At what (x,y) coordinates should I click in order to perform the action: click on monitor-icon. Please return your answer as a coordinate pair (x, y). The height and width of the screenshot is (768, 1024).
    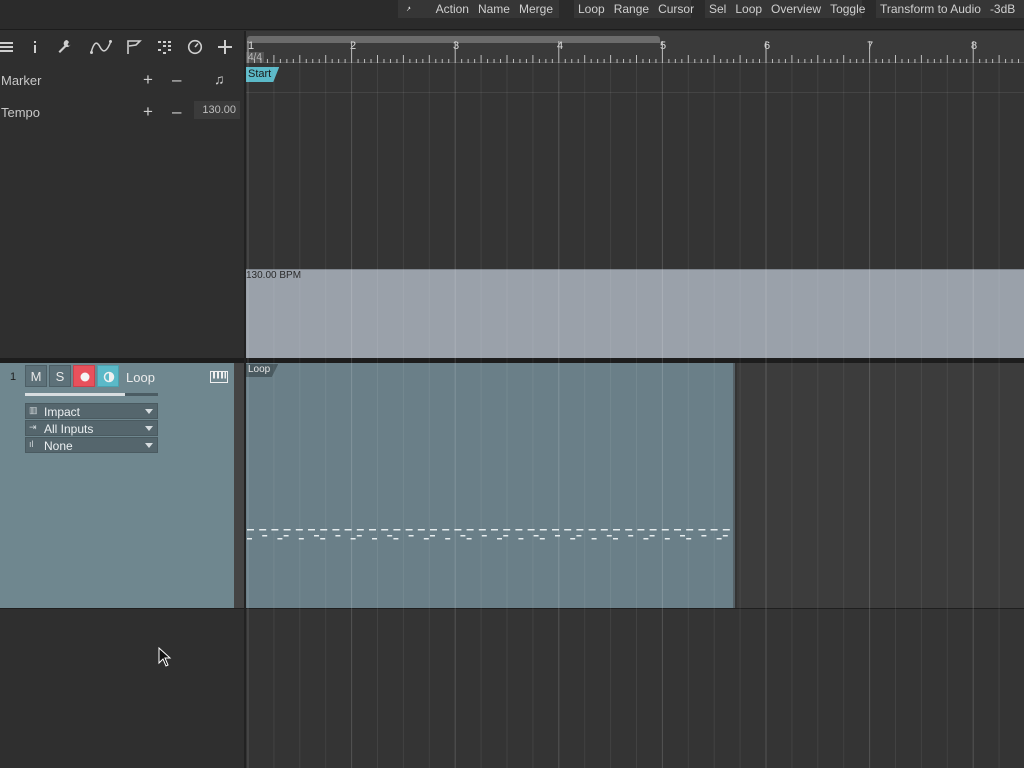
    Looking at the image, I should click on (109, 377).